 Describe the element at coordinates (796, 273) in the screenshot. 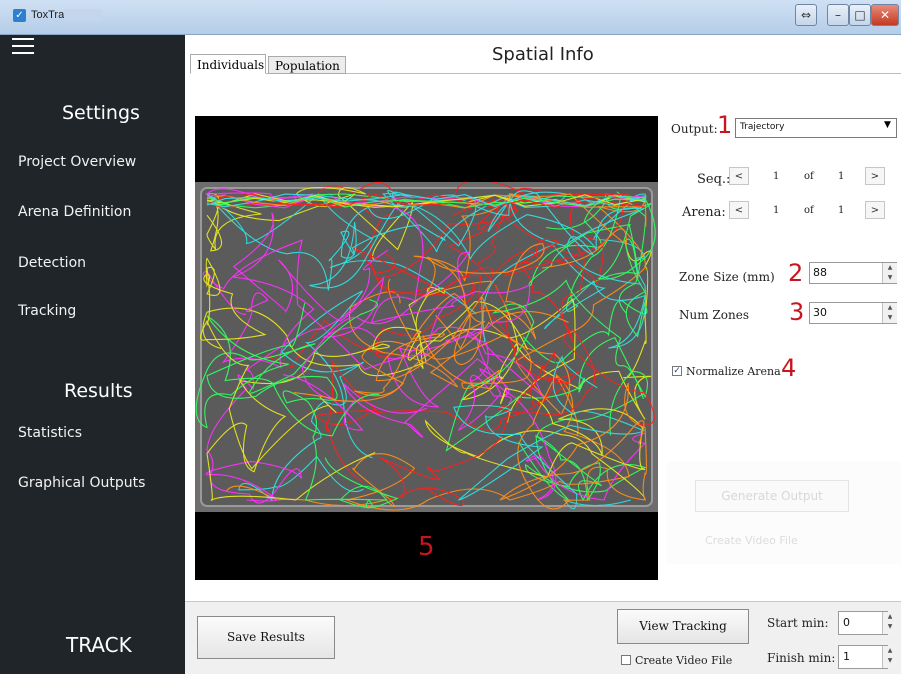

I see `marker-2: 2` at that location.